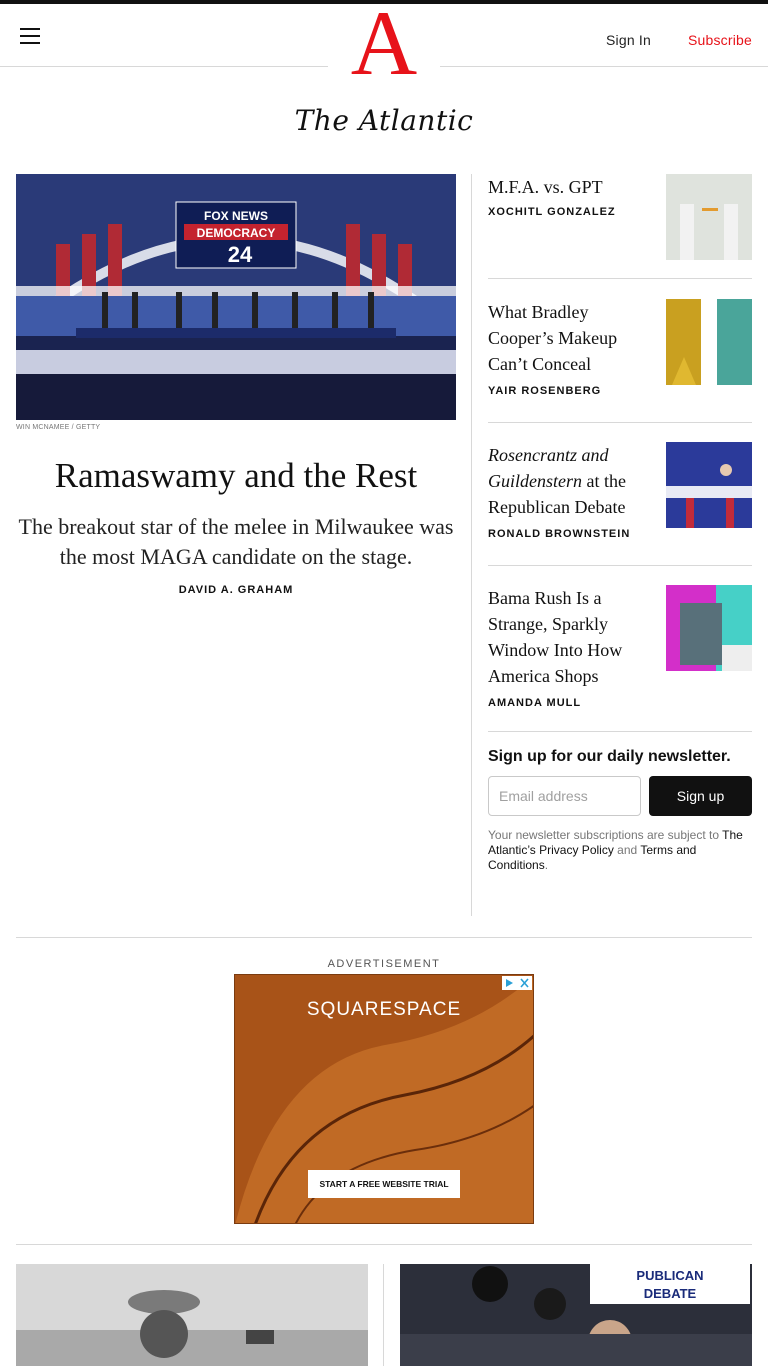 This screenshot has width=768, height=1366. Describe the element at coordinates (709, 485) in the screenshot. I see `debate-stage-image` at that location.